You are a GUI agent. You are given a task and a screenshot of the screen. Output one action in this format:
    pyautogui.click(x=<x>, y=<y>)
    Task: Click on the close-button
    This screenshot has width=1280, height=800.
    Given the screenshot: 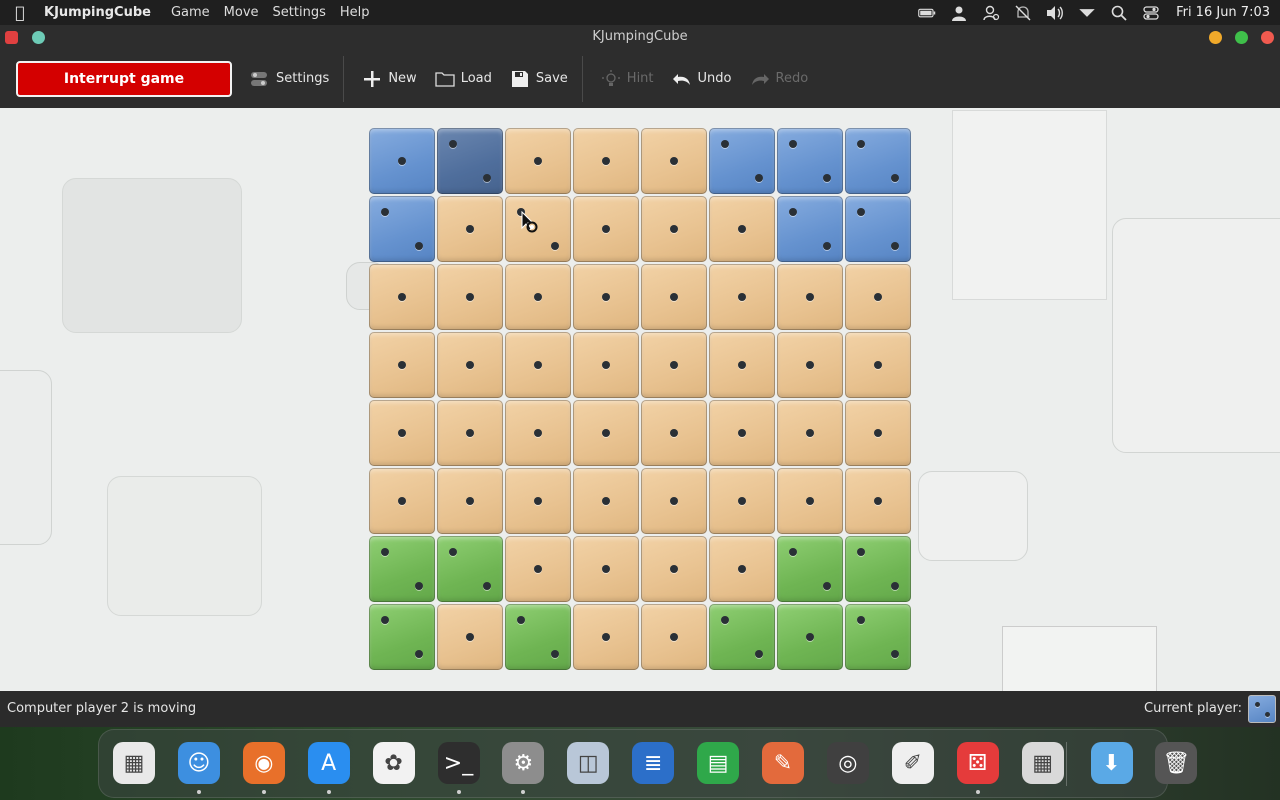 What is the action you would take?
    pyautogui.click(x=1267, y=37)
    